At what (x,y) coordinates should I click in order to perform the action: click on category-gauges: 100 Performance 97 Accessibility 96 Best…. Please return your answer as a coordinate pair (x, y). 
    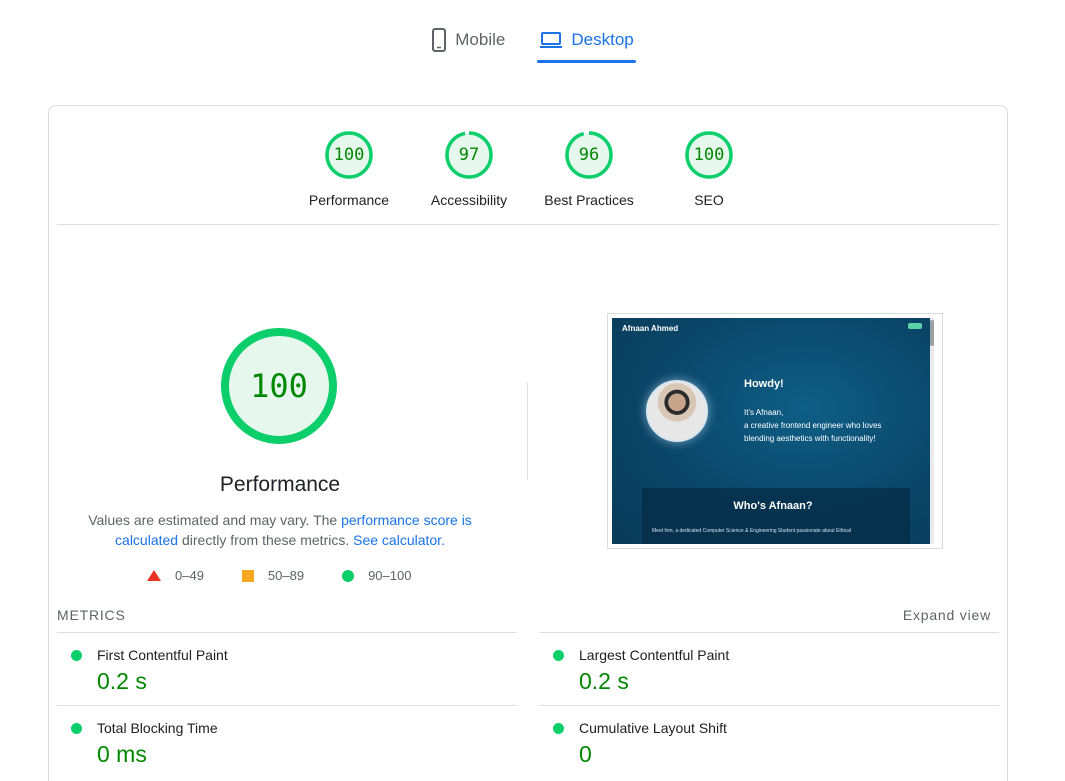
    Looking at the image, I should click on (529, 169).